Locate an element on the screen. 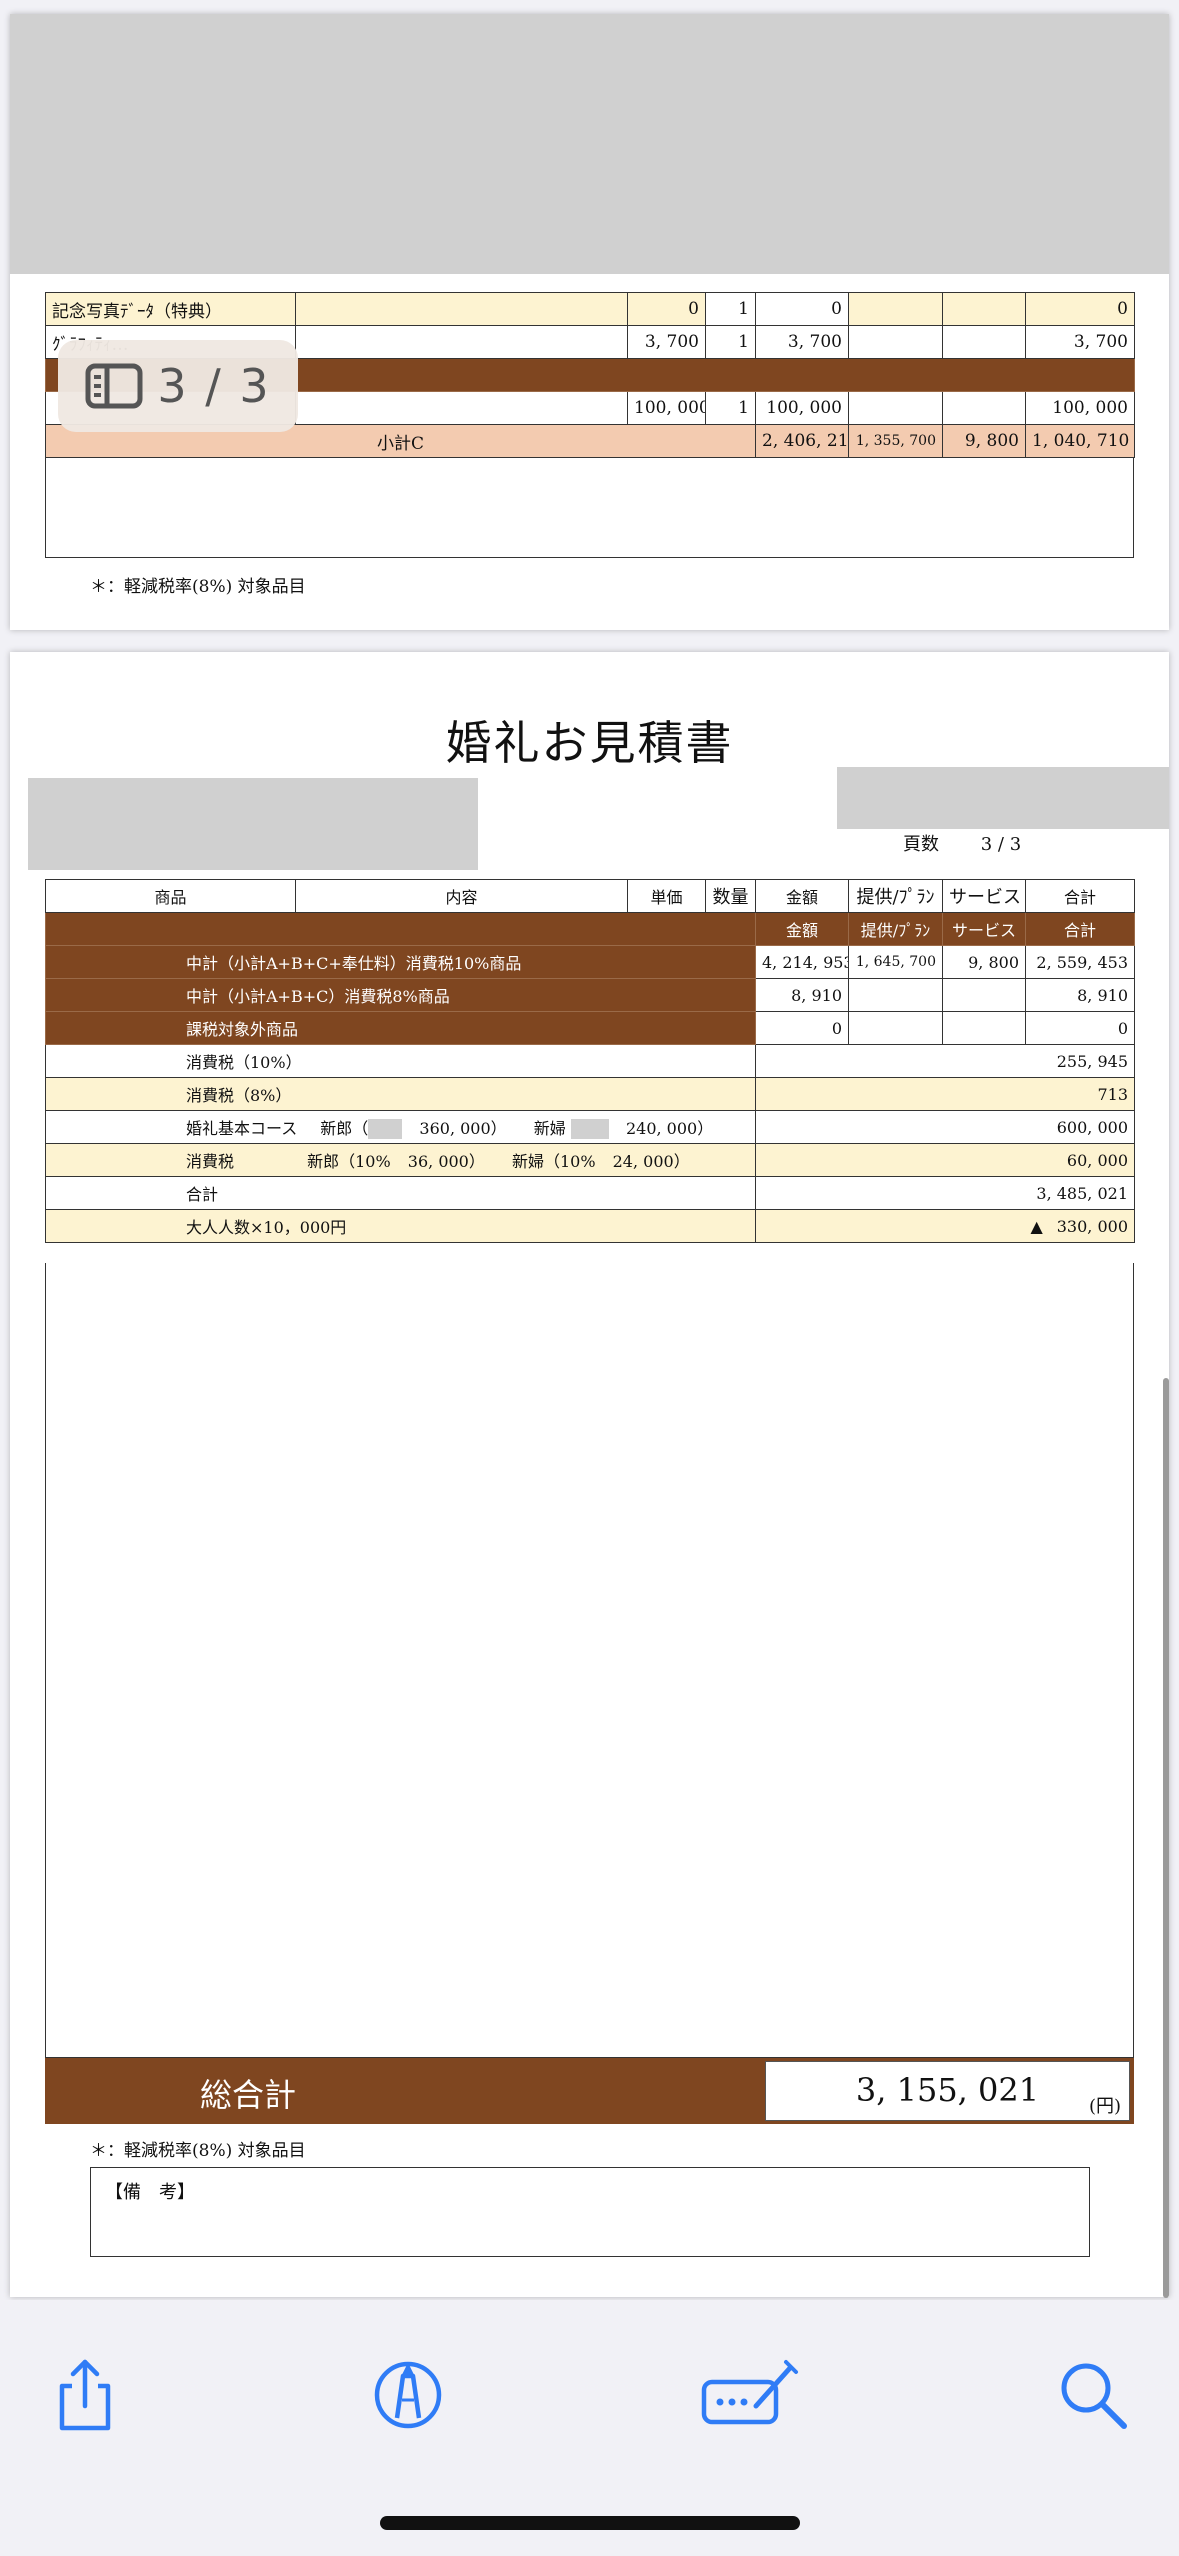 The height and width of the screenshot is (2556, 1179). grand-total-bar: 総合計 3, 155, 021 (円) is located at coordinates (589, 2091).